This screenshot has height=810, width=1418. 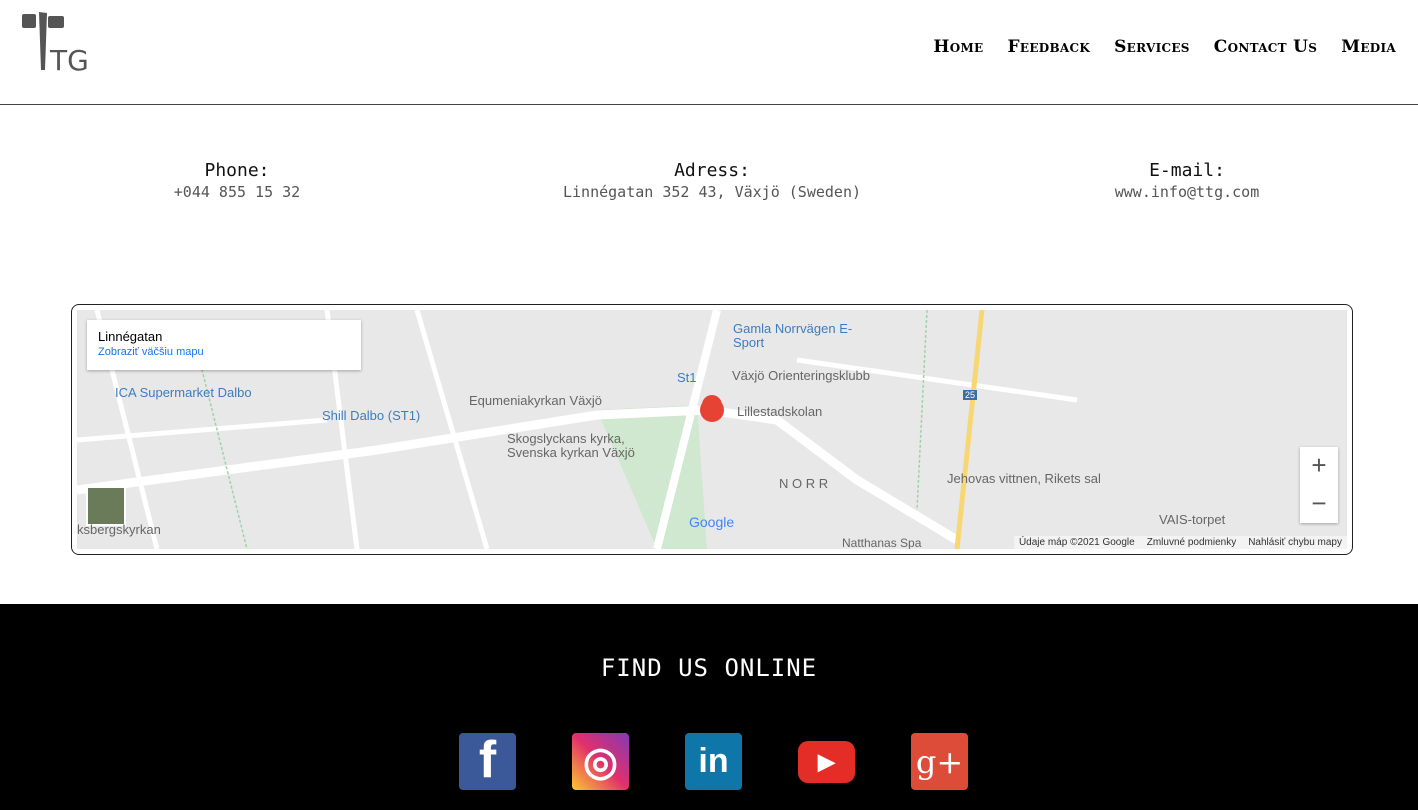 What do you see at coordinates (106, 506) in the screenshot?
I see `satellite-toggle-icon` at bounding box center [106, 506].